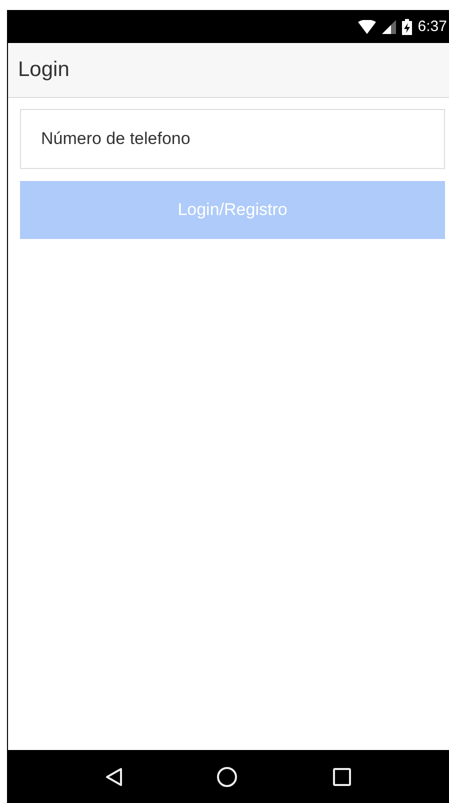  Describe the element at coordinates (232, 139) in the screenshot. I see `phone-field: Número de telefono` at that location.